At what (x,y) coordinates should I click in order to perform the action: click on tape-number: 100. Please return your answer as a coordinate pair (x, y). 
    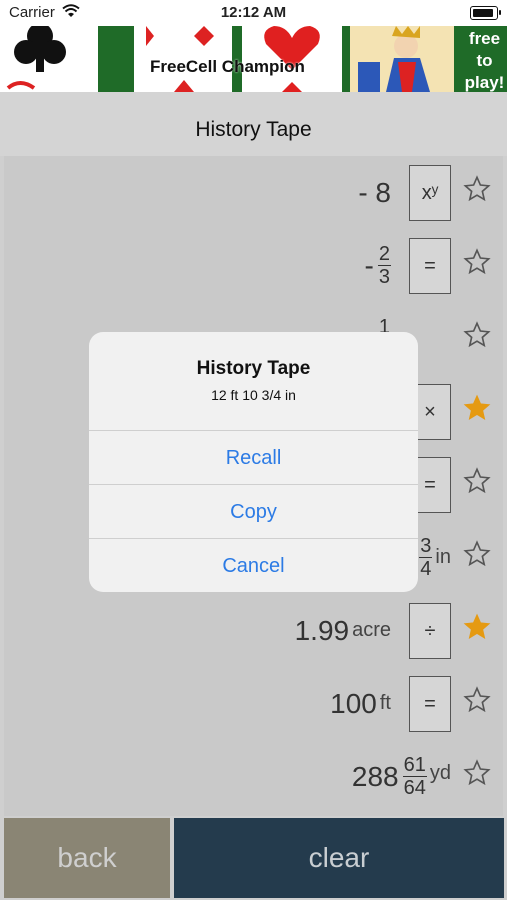
    Looking at the image, I should click on (353, 703).